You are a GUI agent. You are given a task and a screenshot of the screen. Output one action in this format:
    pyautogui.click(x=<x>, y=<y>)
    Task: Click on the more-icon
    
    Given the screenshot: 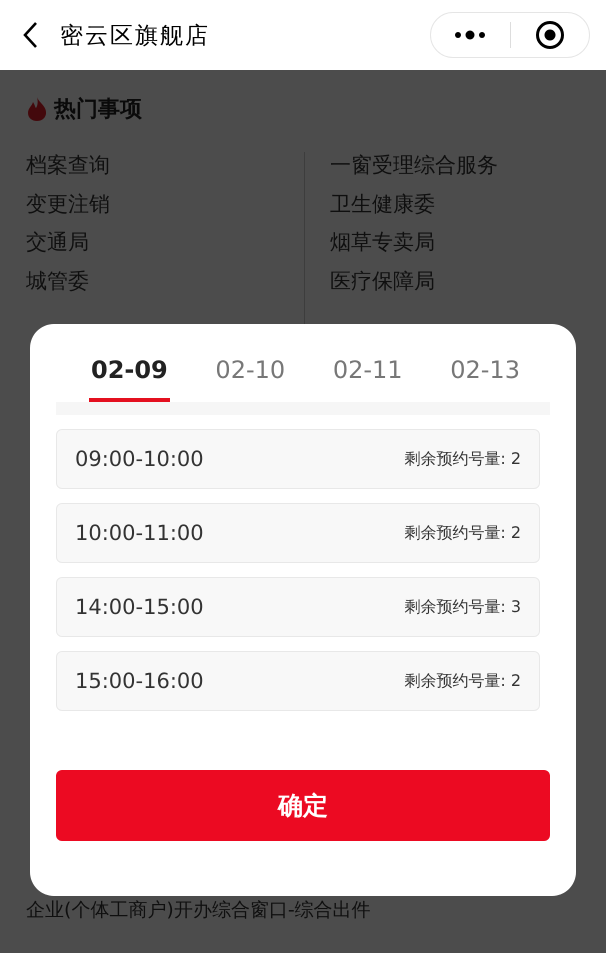 What is the action you would take?
    pyautogui.click(x=470, y=35)
    